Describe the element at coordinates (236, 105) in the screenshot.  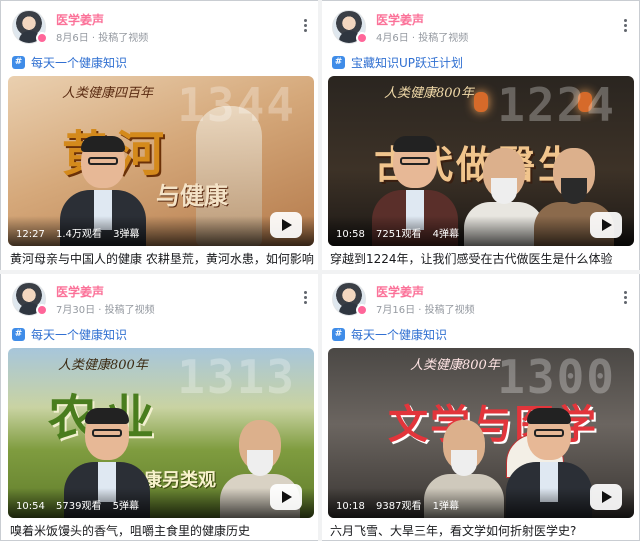
I see `year-badge: 1344` at that location.